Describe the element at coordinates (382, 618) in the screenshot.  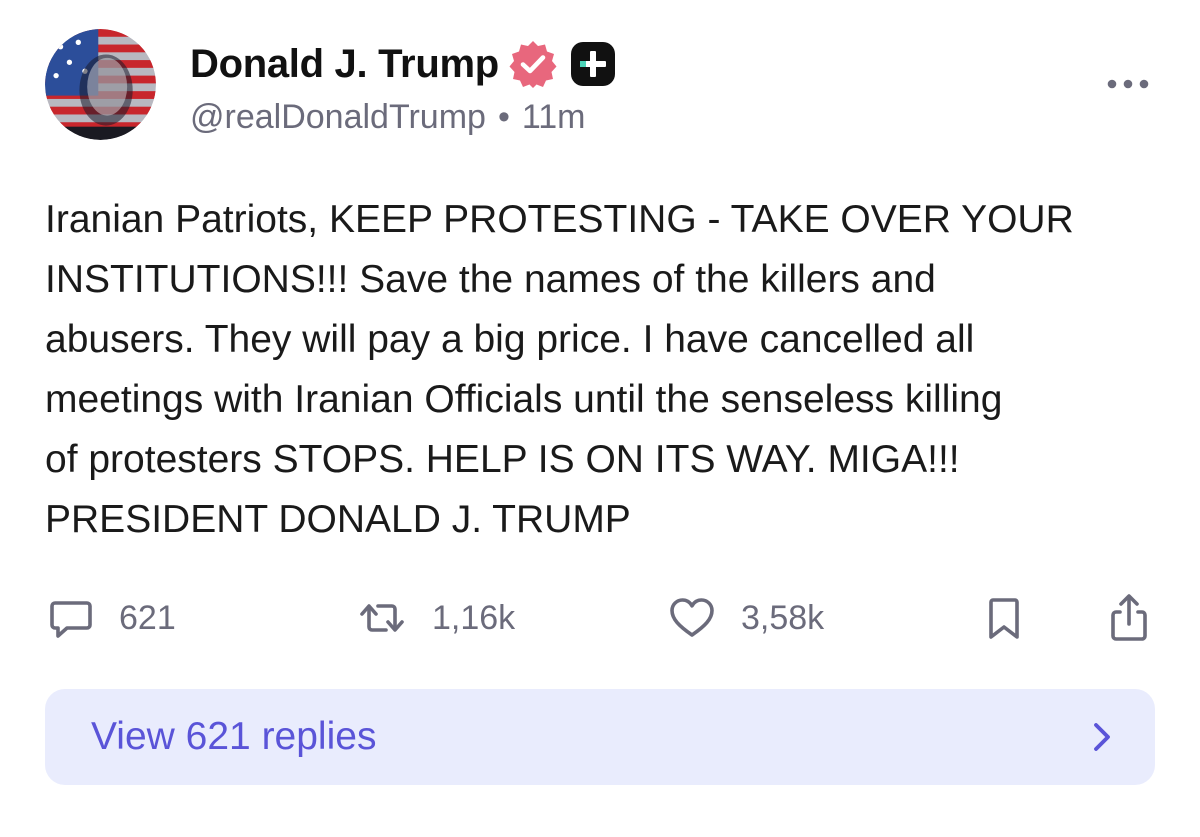
I see `repost-icon` at that location.